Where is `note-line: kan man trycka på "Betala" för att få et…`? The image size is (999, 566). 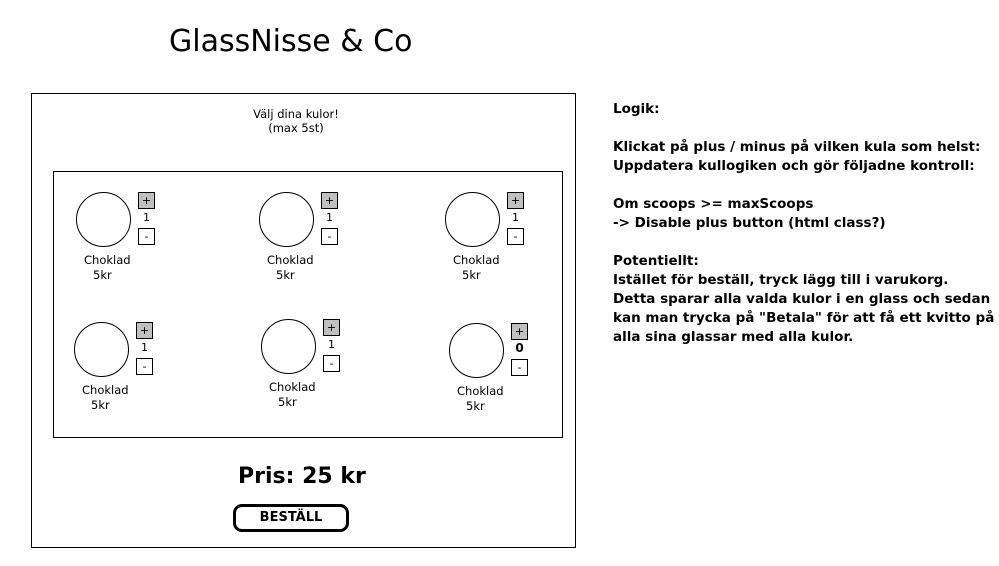
note-line: kan man trycka på "Betala" för att få et… is located at coordinates (804, 318).